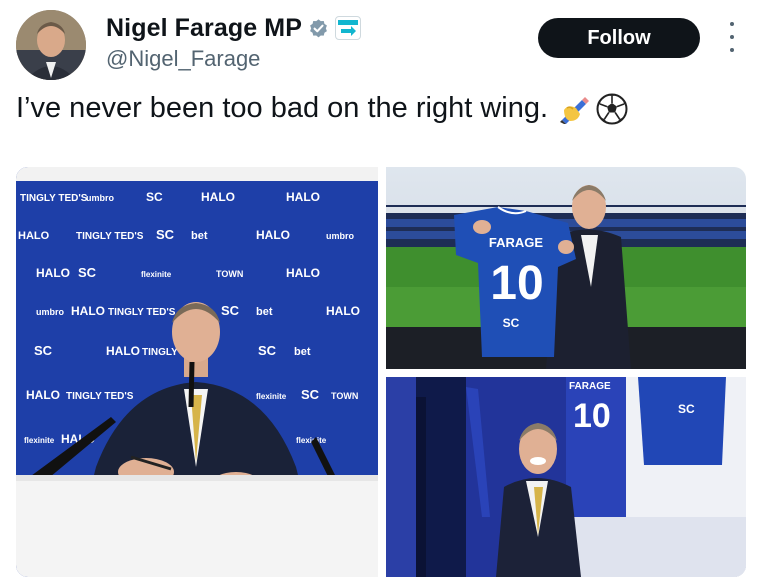  I want to click on more-vertical-icon, so click(732, 37).